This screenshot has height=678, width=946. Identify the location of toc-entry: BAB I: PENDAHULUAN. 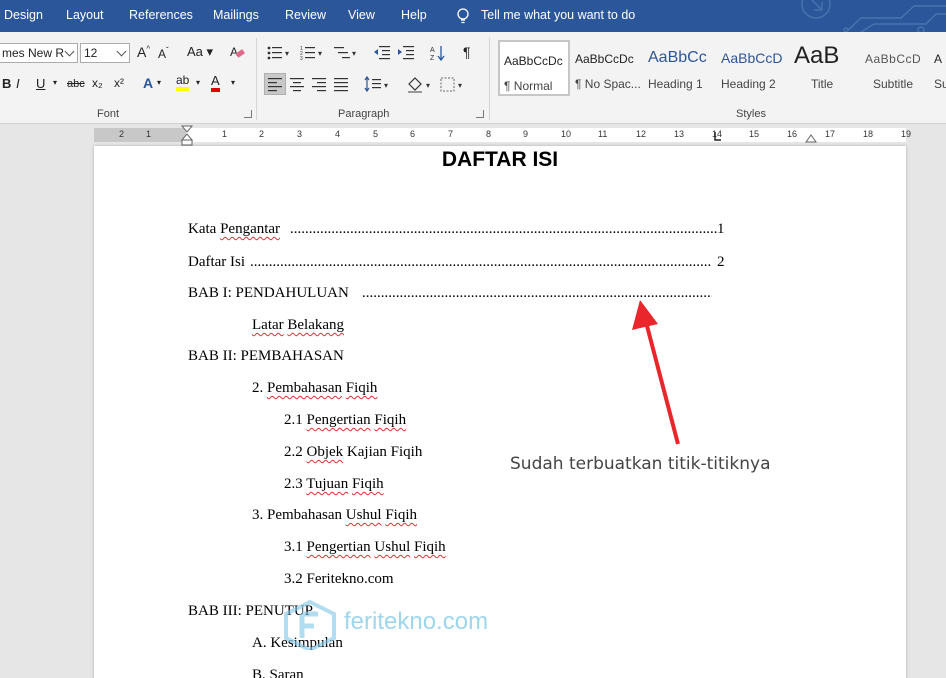
(268, 293).